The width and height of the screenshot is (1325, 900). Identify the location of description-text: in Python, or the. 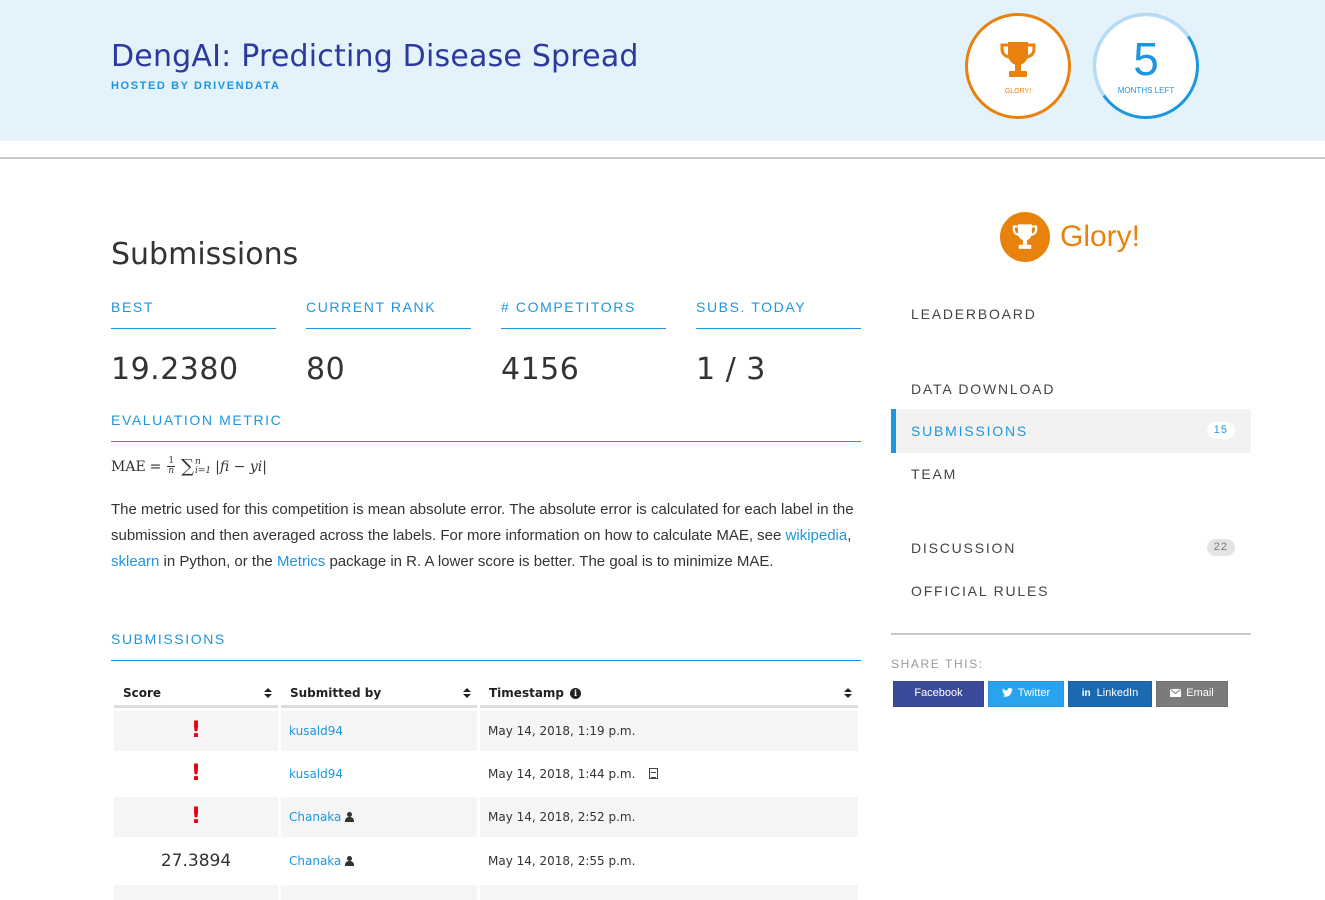
(218, 561).